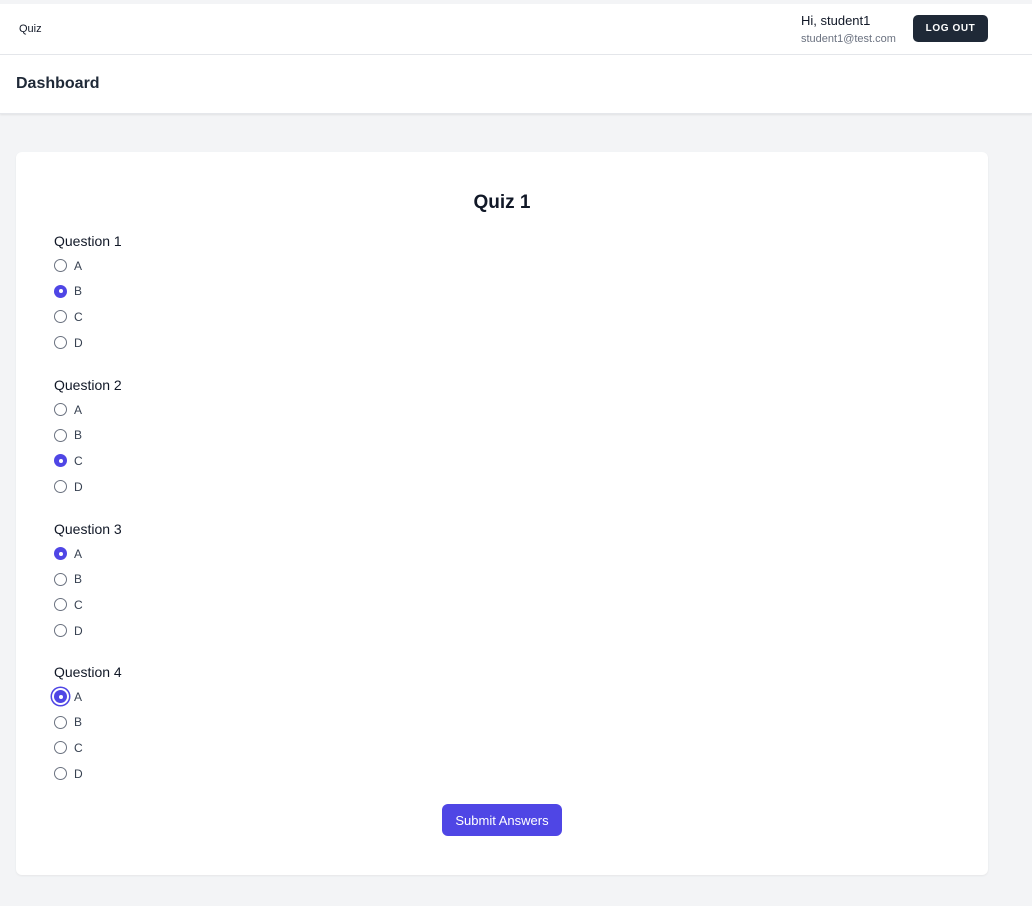 The width and height of the screenshot is (1032, 906). What do you see at coordinates (30, 29) in the screenshot?
I see `brand-link: Quiz` at bounding box center [30, 29].